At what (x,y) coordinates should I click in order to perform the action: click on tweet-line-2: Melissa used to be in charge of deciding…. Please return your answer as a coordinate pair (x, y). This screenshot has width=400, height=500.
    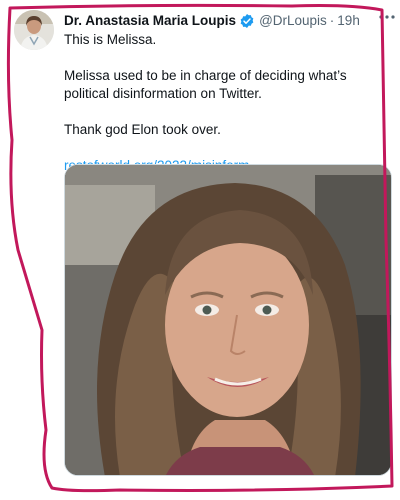
    Looking at the image, I should click on (205, 84).